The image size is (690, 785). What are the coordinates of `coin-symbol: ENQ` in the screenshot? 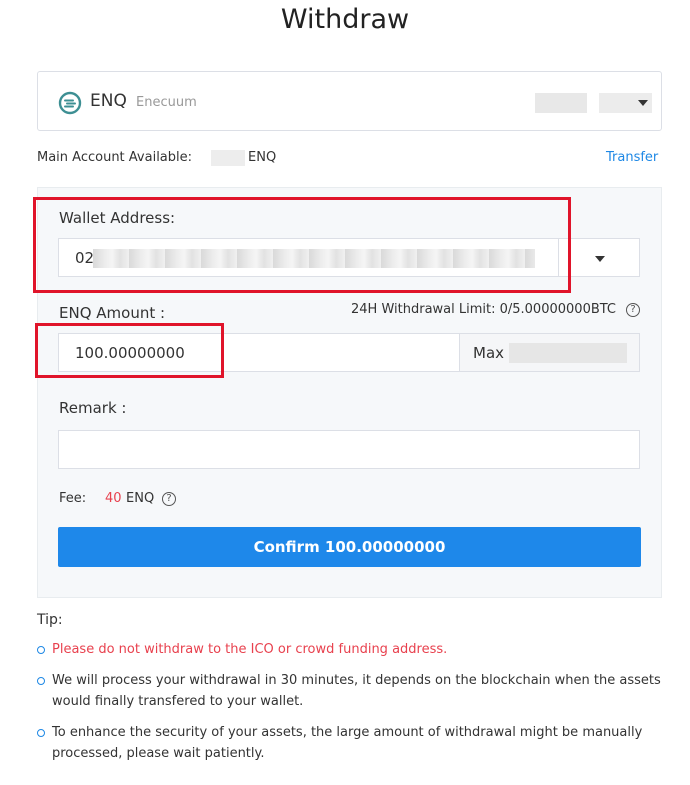 It's located at (108, 101).